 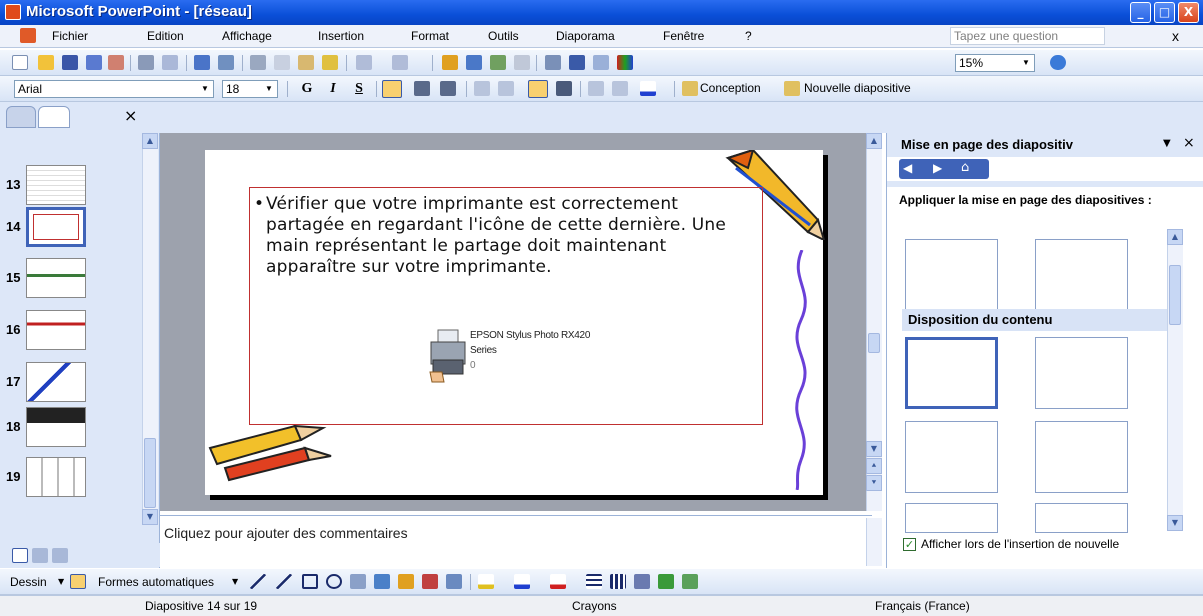 What do you see at coordinates (28, 35) in the screenshot?
I see `document-icon` at bounding box center [28, 35].